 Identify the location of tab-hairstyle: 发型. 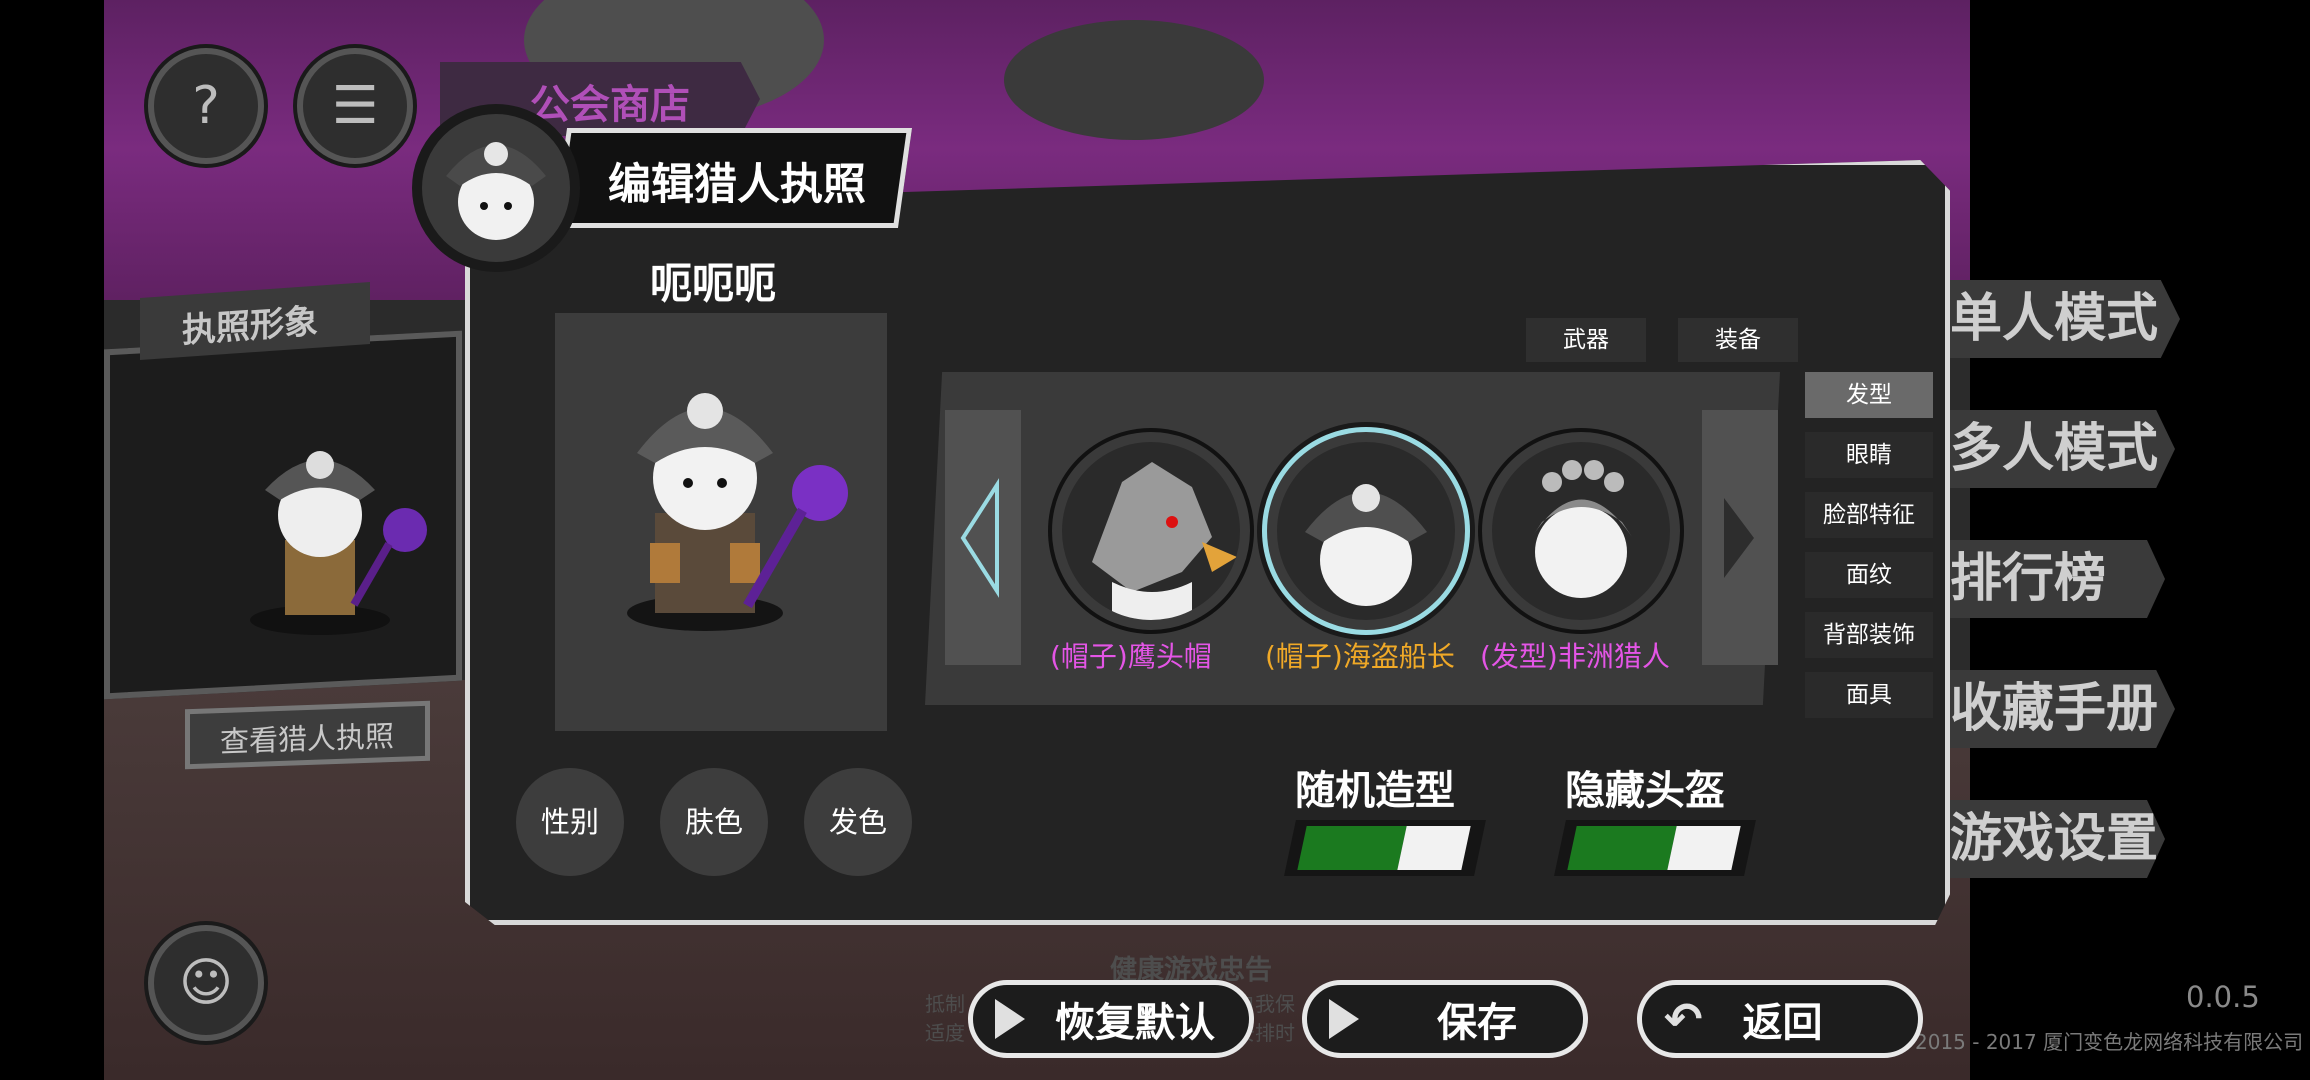
(1869, 395).